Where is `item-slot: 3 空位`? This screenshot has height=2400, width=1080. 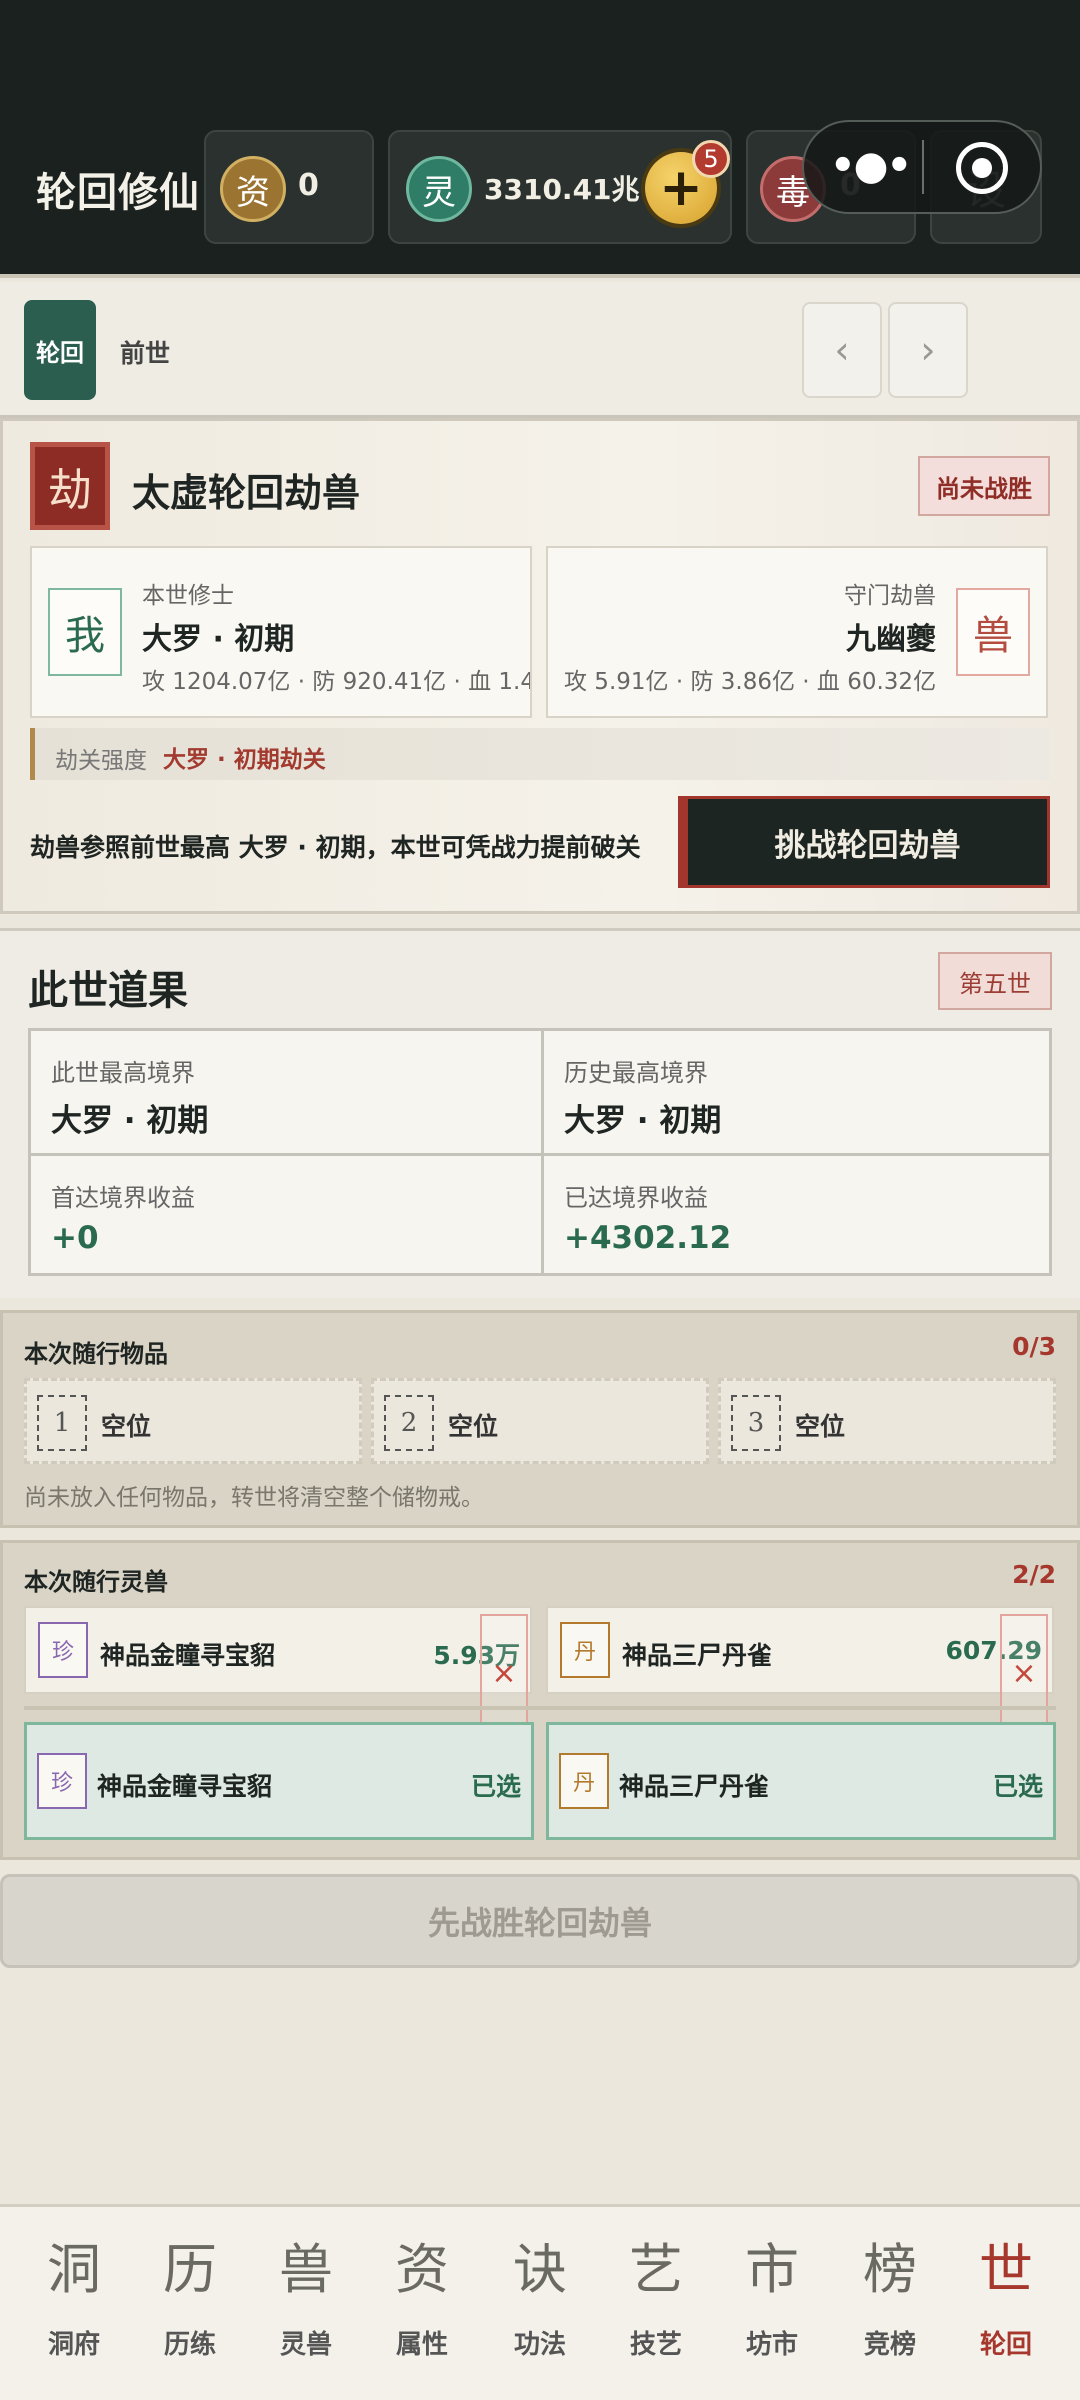
item-slot: 3 空位 is located at coordinates (887, 1421).